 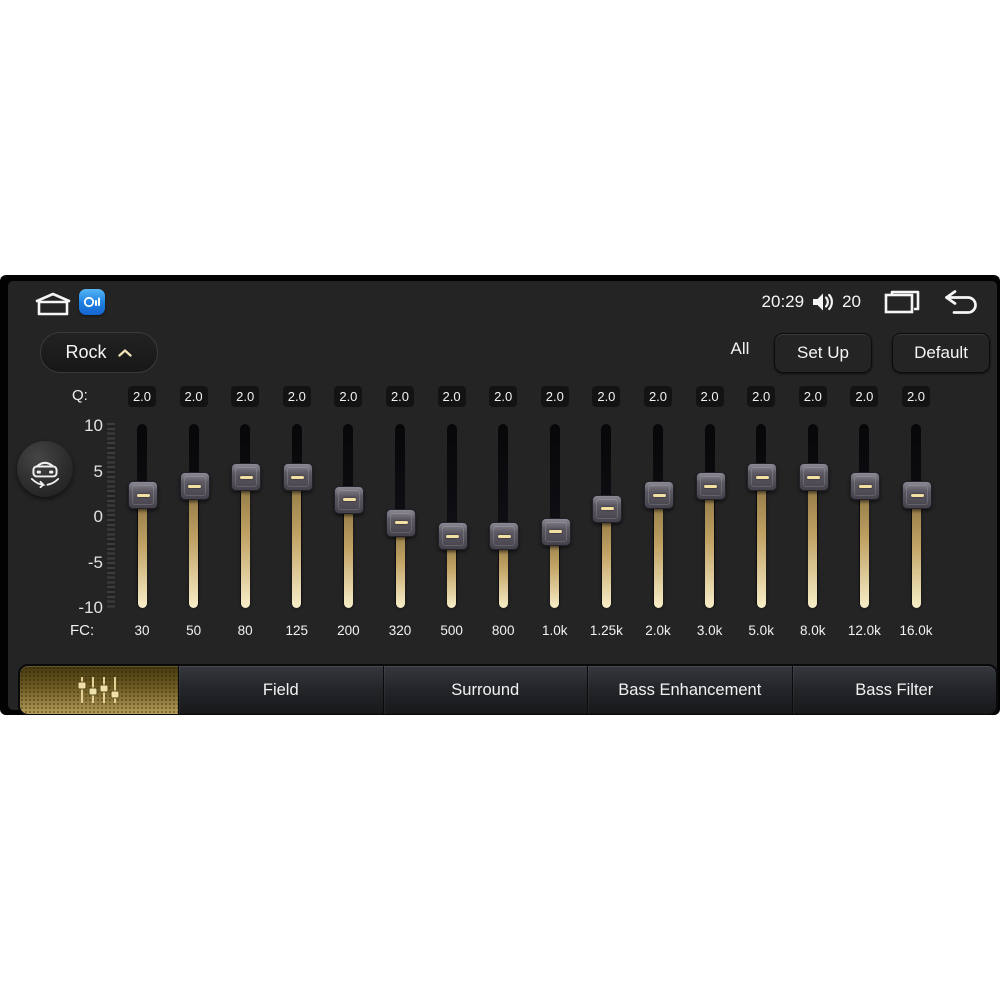 I want to click on tab-label: Bass Enhancement, so click(x=690, y=689).